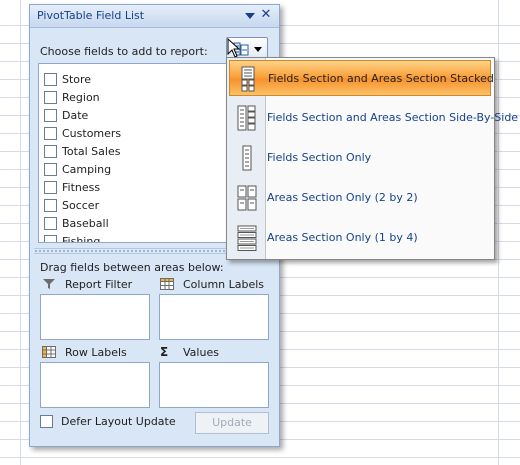 This screenshot has height=465, width=520. What do you see at coordinates (266, 15) in the screenshot?
I see `close-icon: ✕` at bounding box center [266, 15].